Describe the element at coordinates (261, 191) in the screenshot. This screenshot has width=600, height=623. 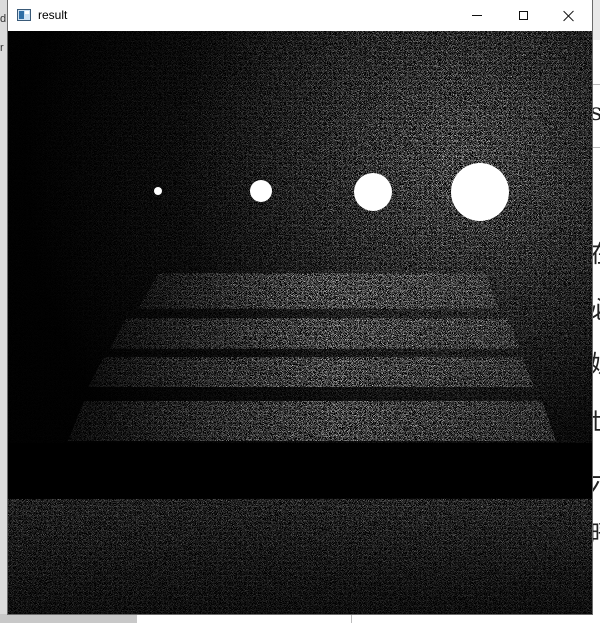
I see `light-sphere-medium` at that location.